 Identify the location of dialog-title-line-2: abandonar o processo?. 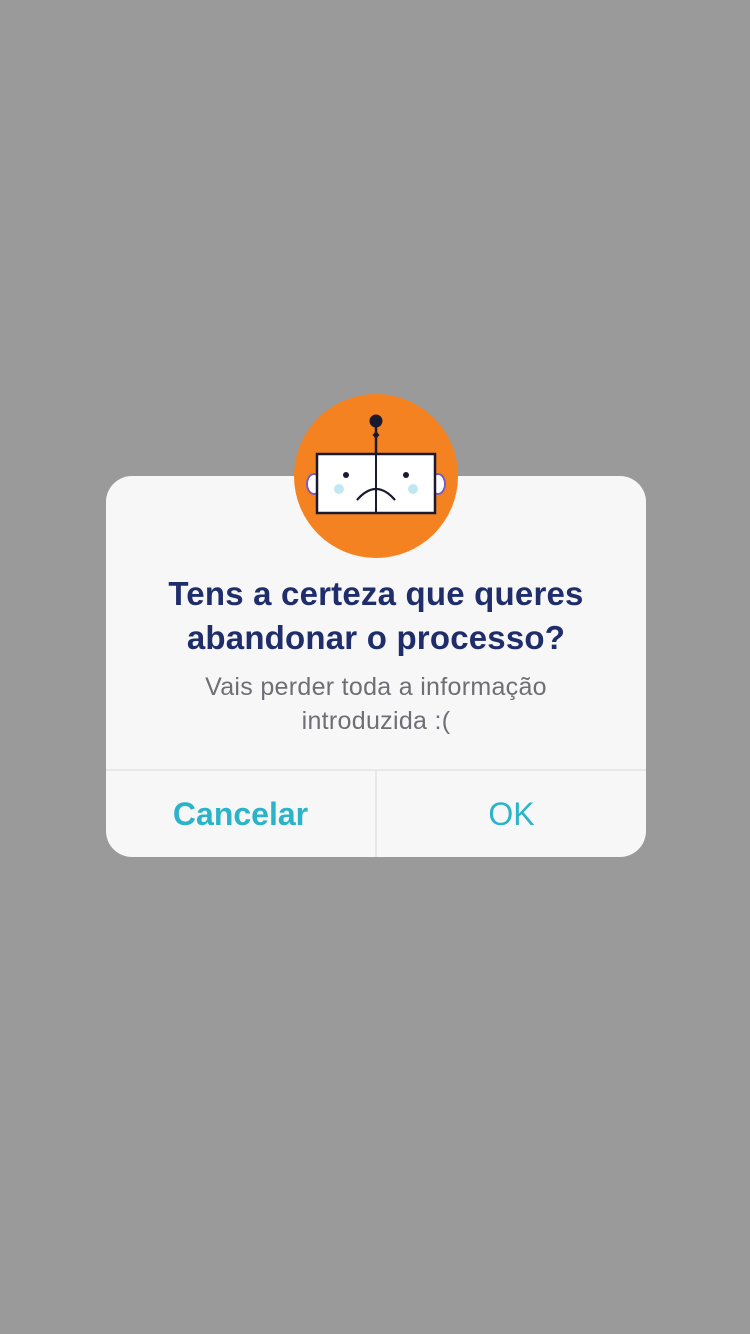
(376, 637).